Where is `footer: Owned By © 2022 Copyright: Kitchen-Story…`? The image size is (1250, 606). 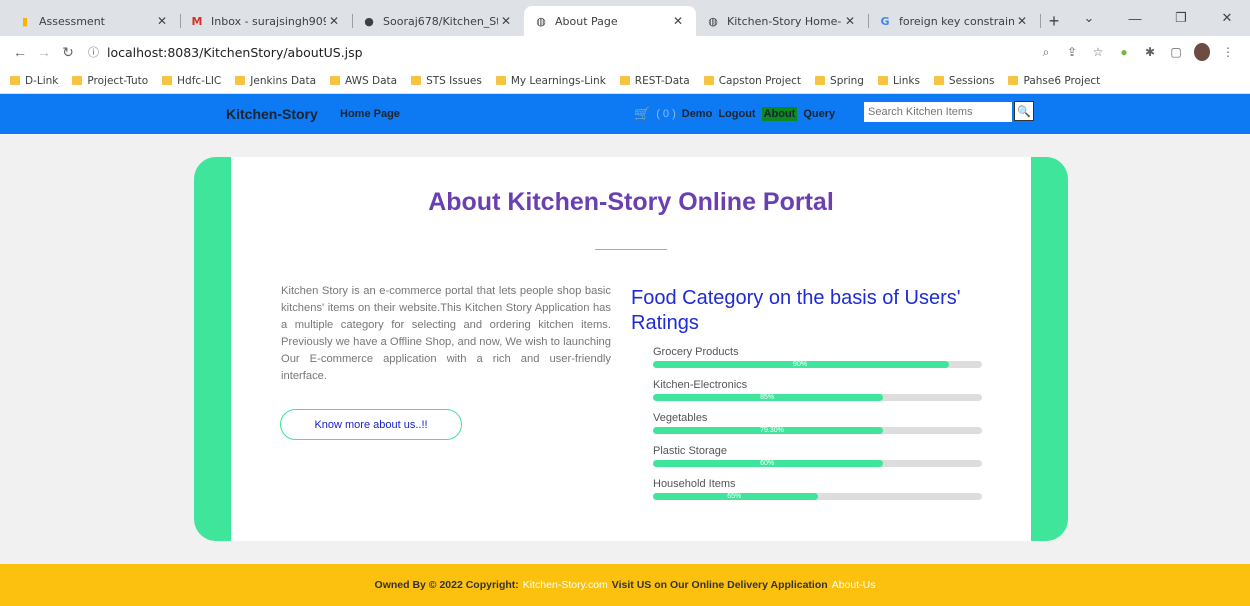 footer: Owned By © 2022 Copyright: Kitchen-Story… is located at coordinates (625, 585).